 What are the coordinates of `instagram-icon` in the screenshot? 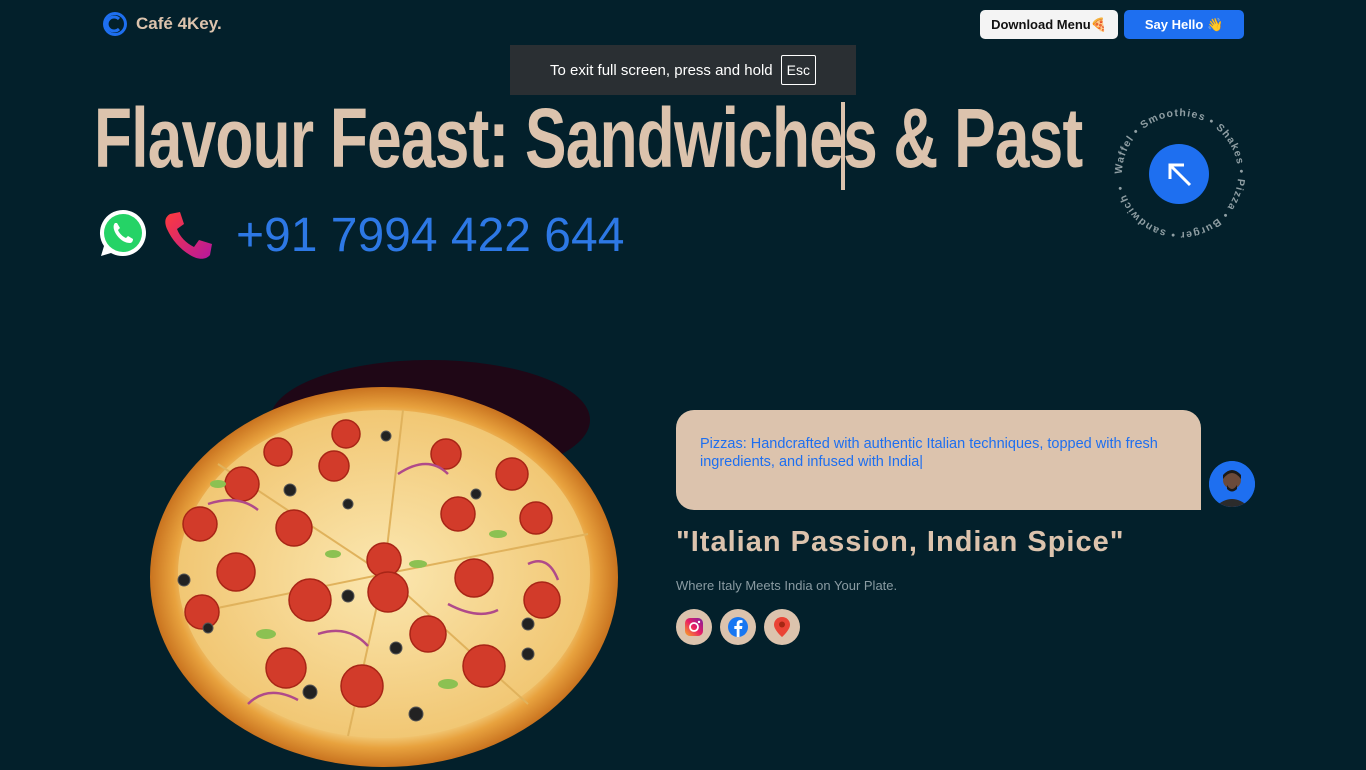 It's located at (694, 627).